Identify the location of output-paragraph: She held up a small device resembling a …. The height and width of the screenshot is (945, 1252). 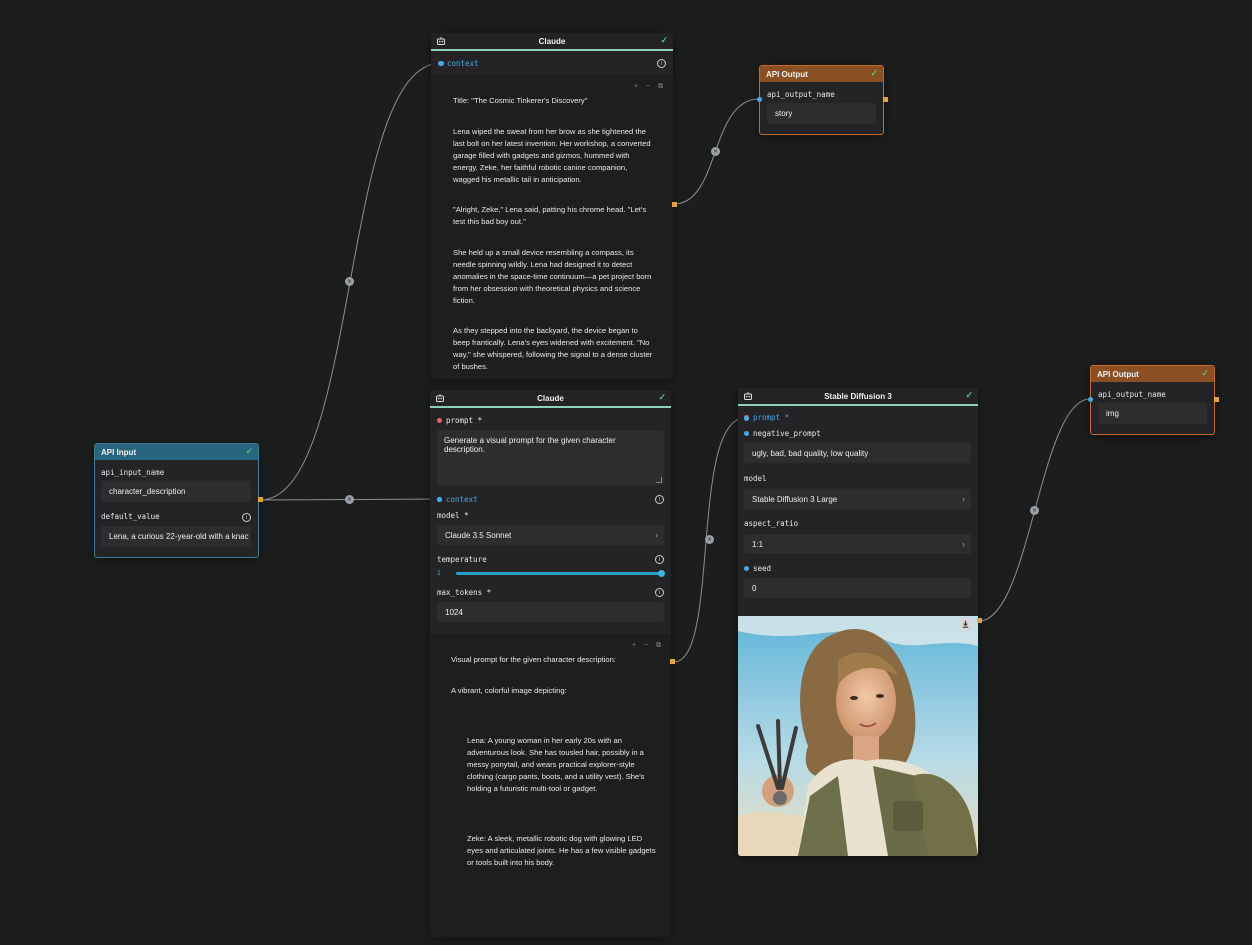
(552, 276).